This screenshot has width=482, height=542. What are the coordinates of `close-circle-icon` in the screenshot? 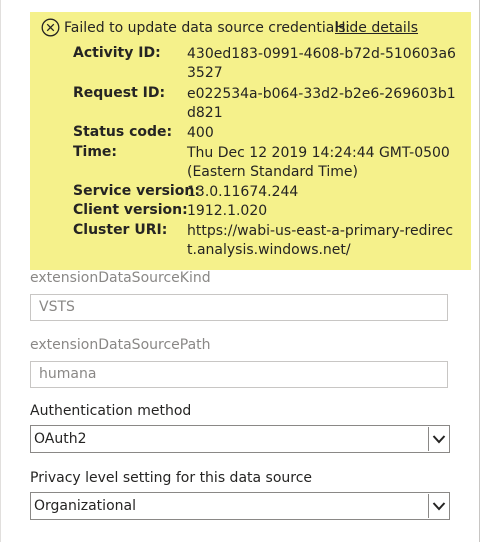 It's located at (50, 27).